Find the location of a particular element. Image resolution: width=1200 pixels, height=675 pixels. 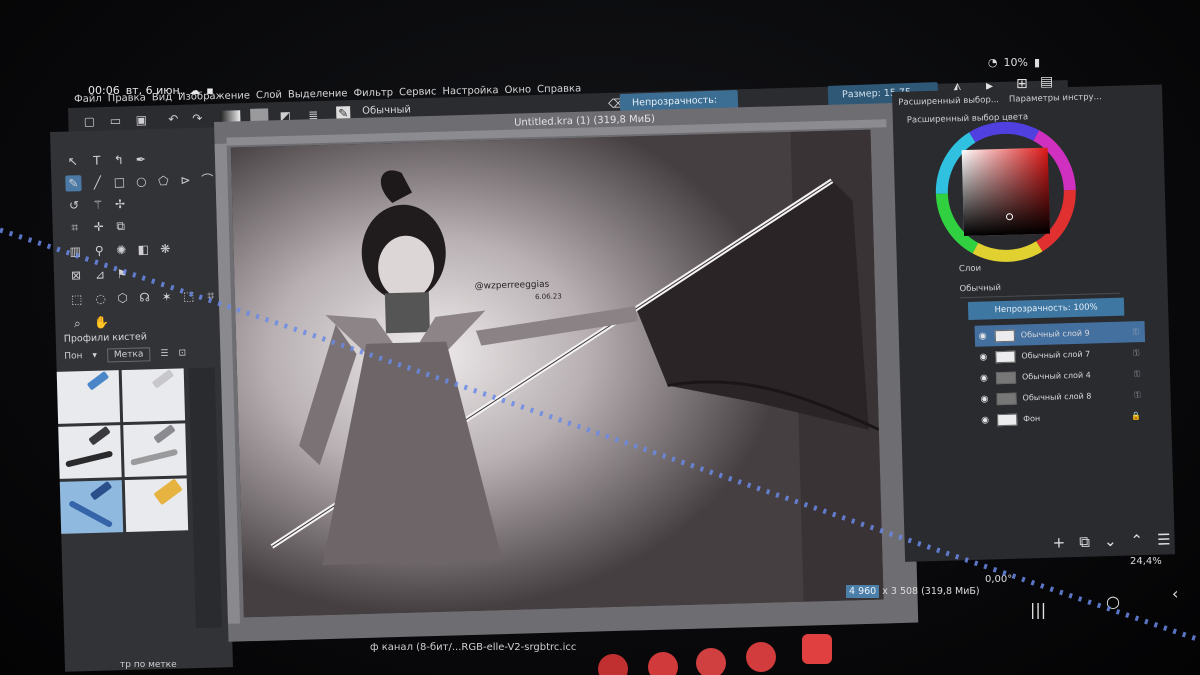

contiguous-select-icon: ✶ is located at coordinates (166, 297).